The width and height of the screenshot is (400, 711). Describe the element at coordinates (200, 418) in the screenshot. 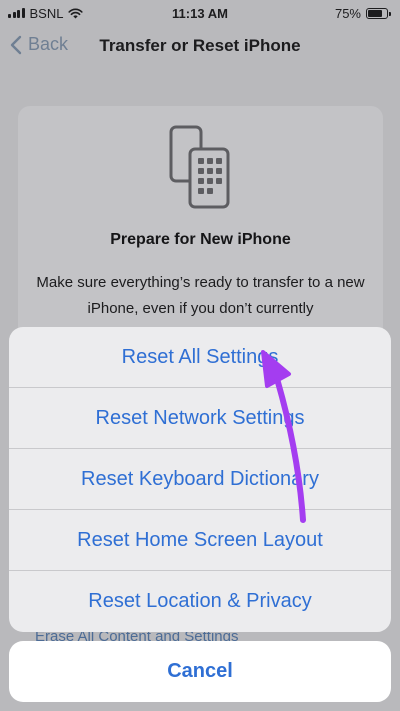

I see `reset-network-settings-button: Reset Network Settings` at that location.